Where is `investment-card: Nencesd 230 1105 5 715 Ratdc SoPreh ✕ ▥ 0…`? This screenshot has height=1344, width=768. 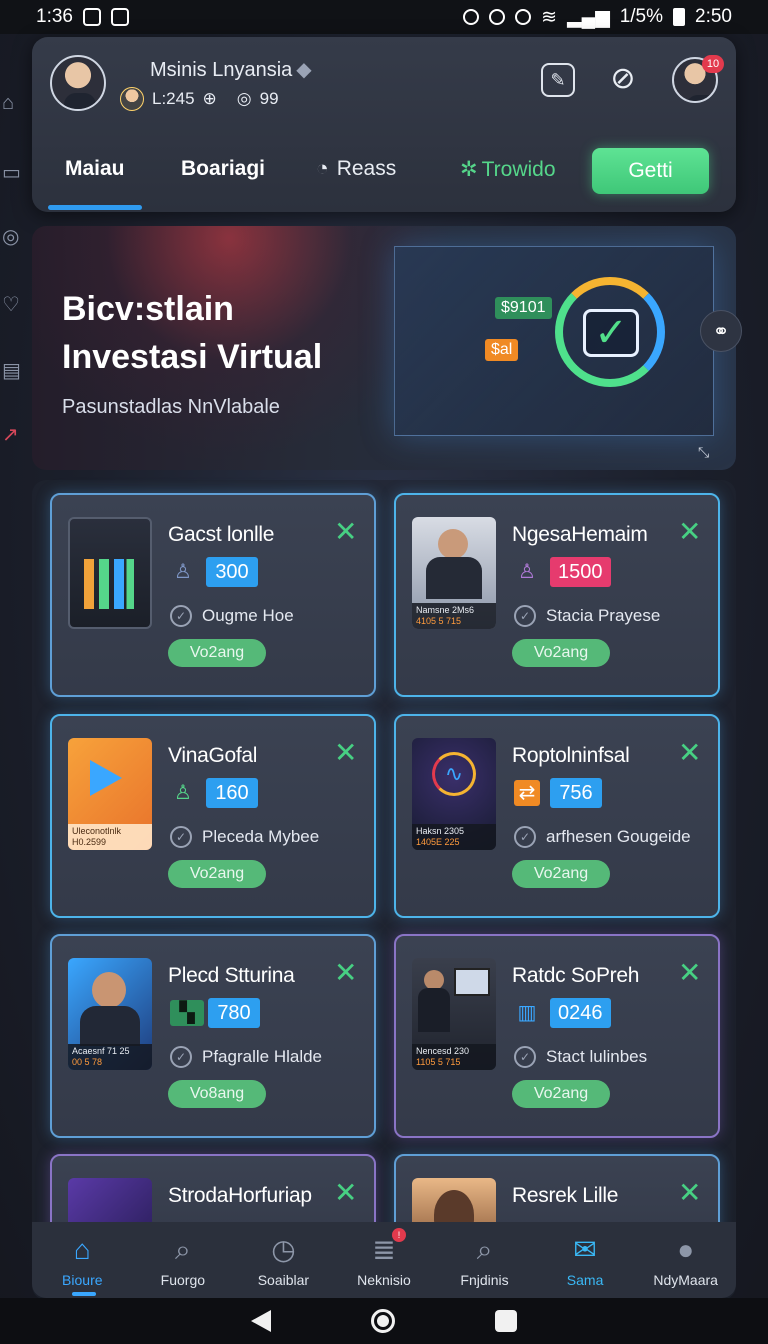
investment-card: Nencesd 230 1105 5 715 Ratdc SoPreh ✕ ▥ 0… is located at coordinates (557, 1036).